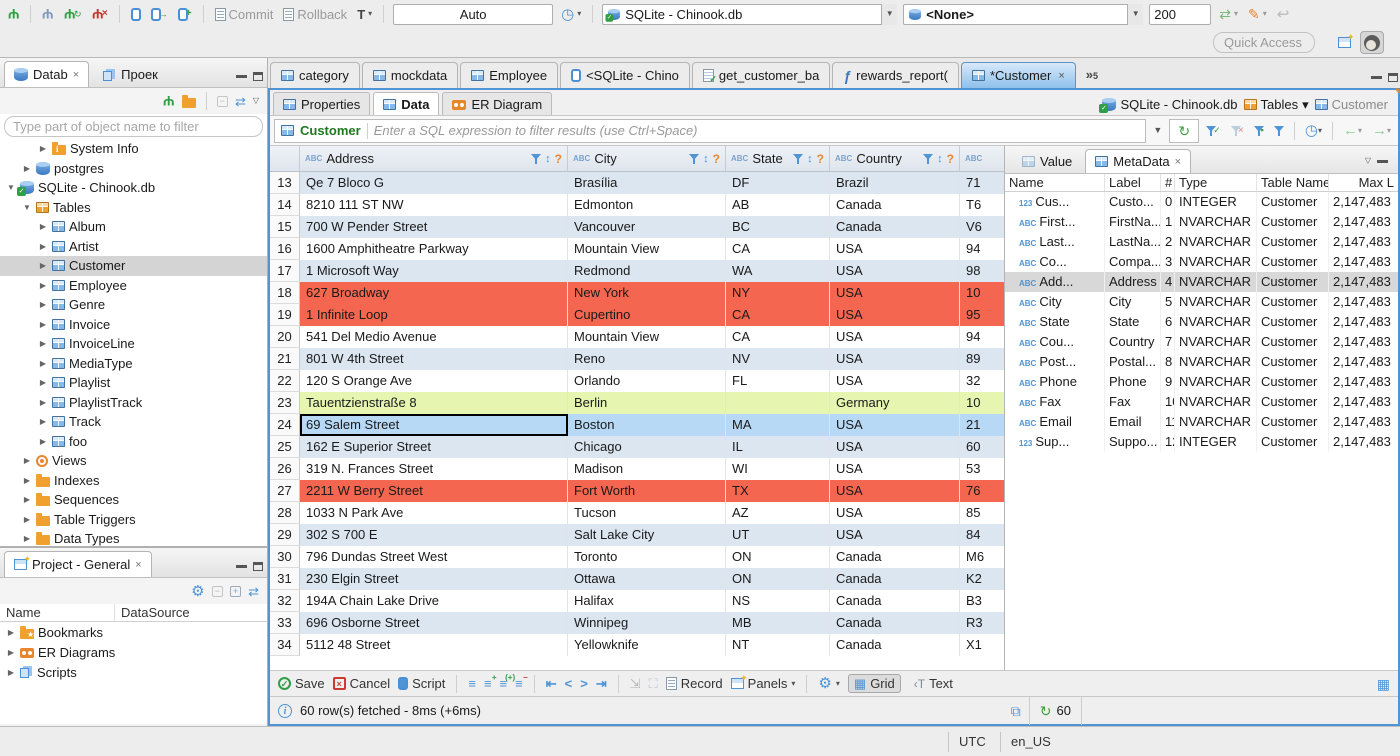 This screenshot has height=756, width=1400. I want to click on meta-column-table-name: Table Name, so click(1293, 182).